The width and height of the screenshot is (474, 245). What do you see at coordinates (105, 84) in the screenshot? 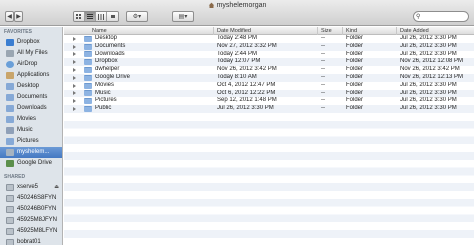
I see `file-name: Movies` at bounding box center [105, 84].